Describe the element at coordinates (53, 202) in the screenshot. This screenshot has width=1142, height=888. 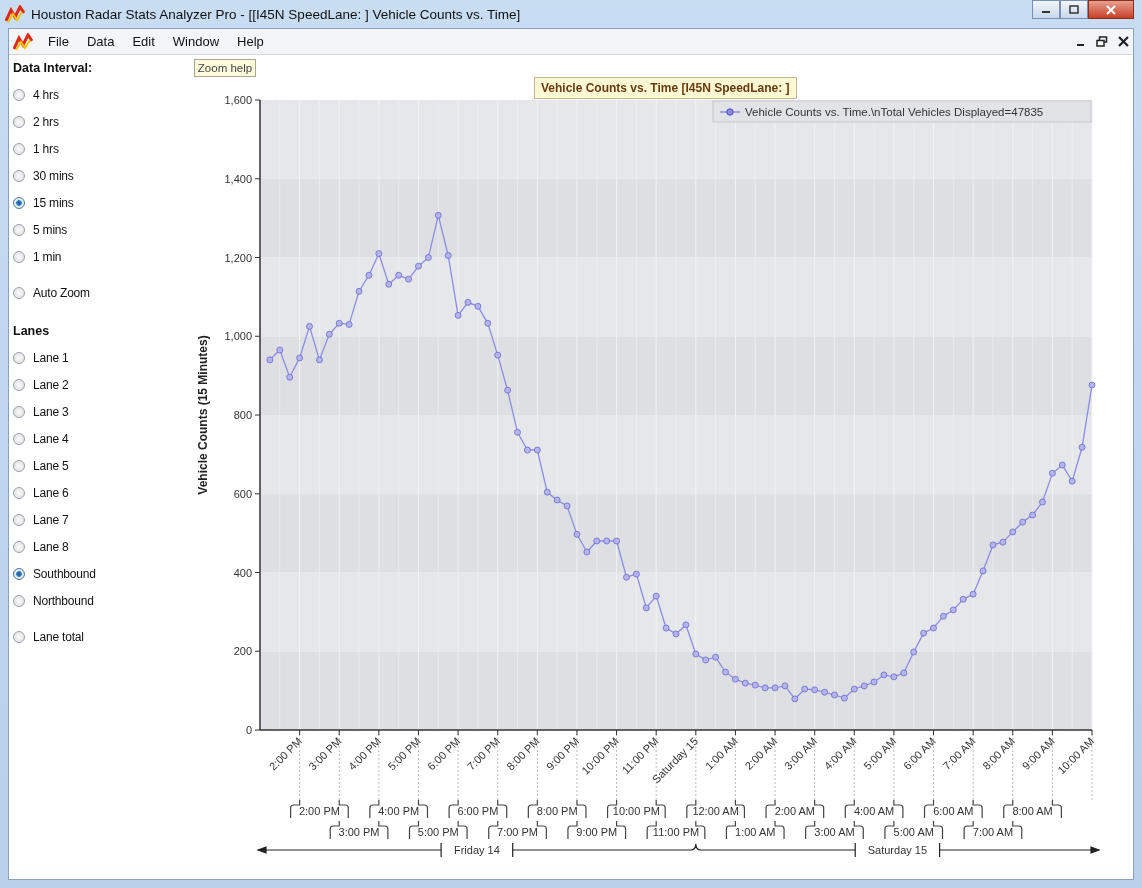
I see `radio-label: 15 mins` at that location.